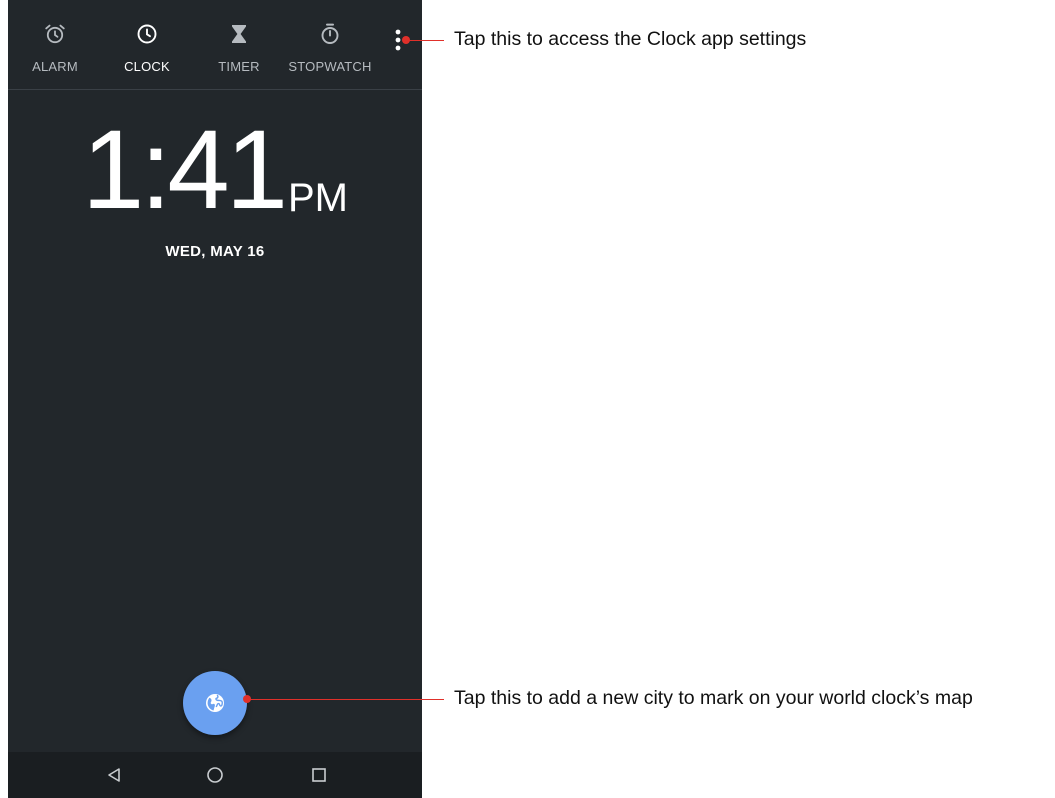 This screenshot has height=798, width=1055. I want to click on recents-icon, so click(319, 775).